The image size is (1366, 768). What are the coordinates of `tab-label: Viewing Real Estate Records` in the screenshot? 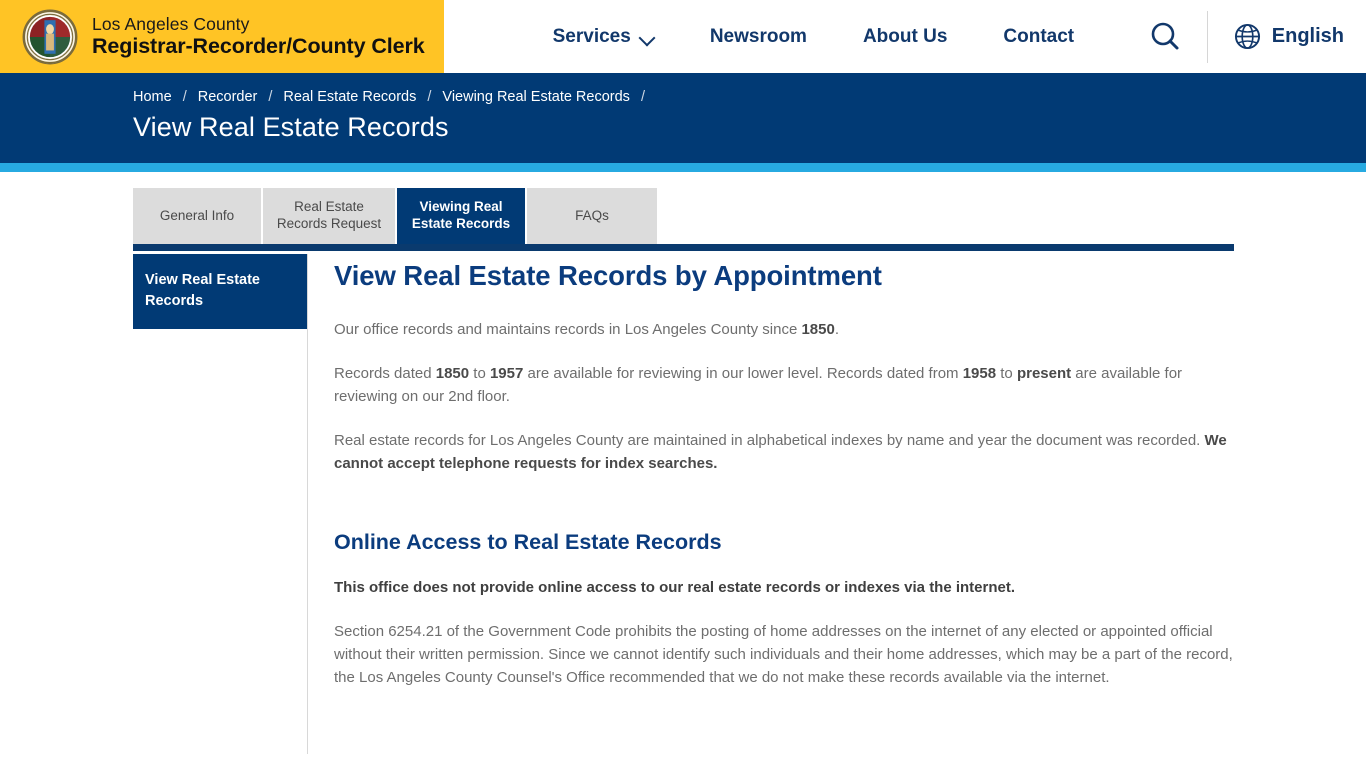 It's located at (461, 215).